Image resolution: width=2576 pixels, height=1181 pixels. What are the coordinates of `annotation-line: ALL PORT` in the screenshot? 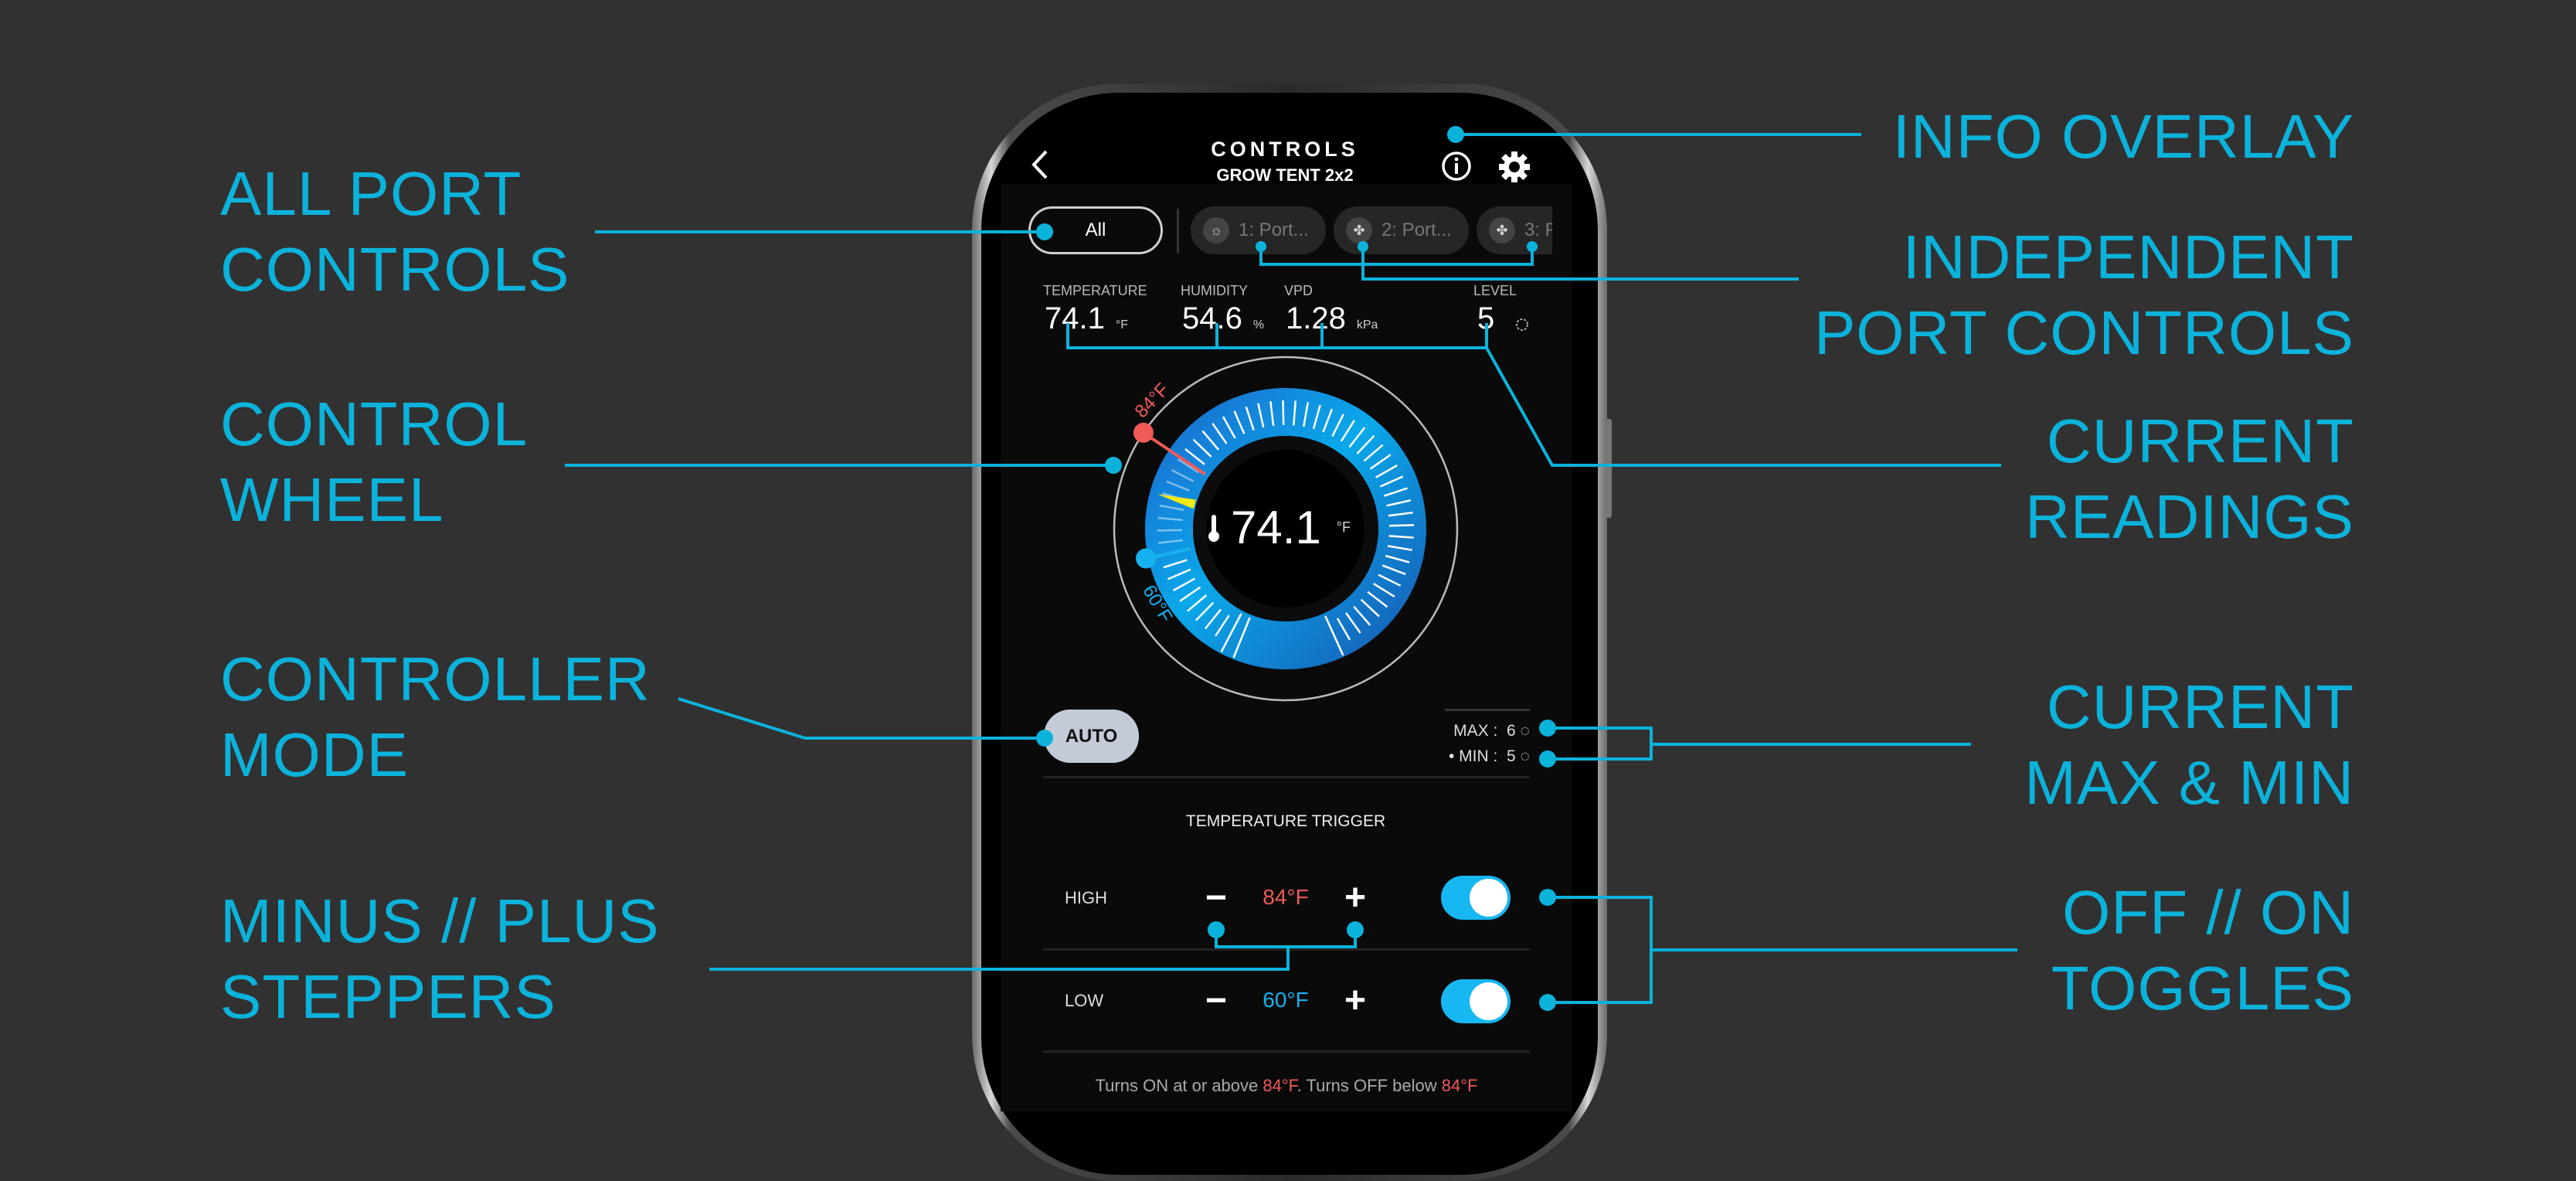 It's located at (395, 194).